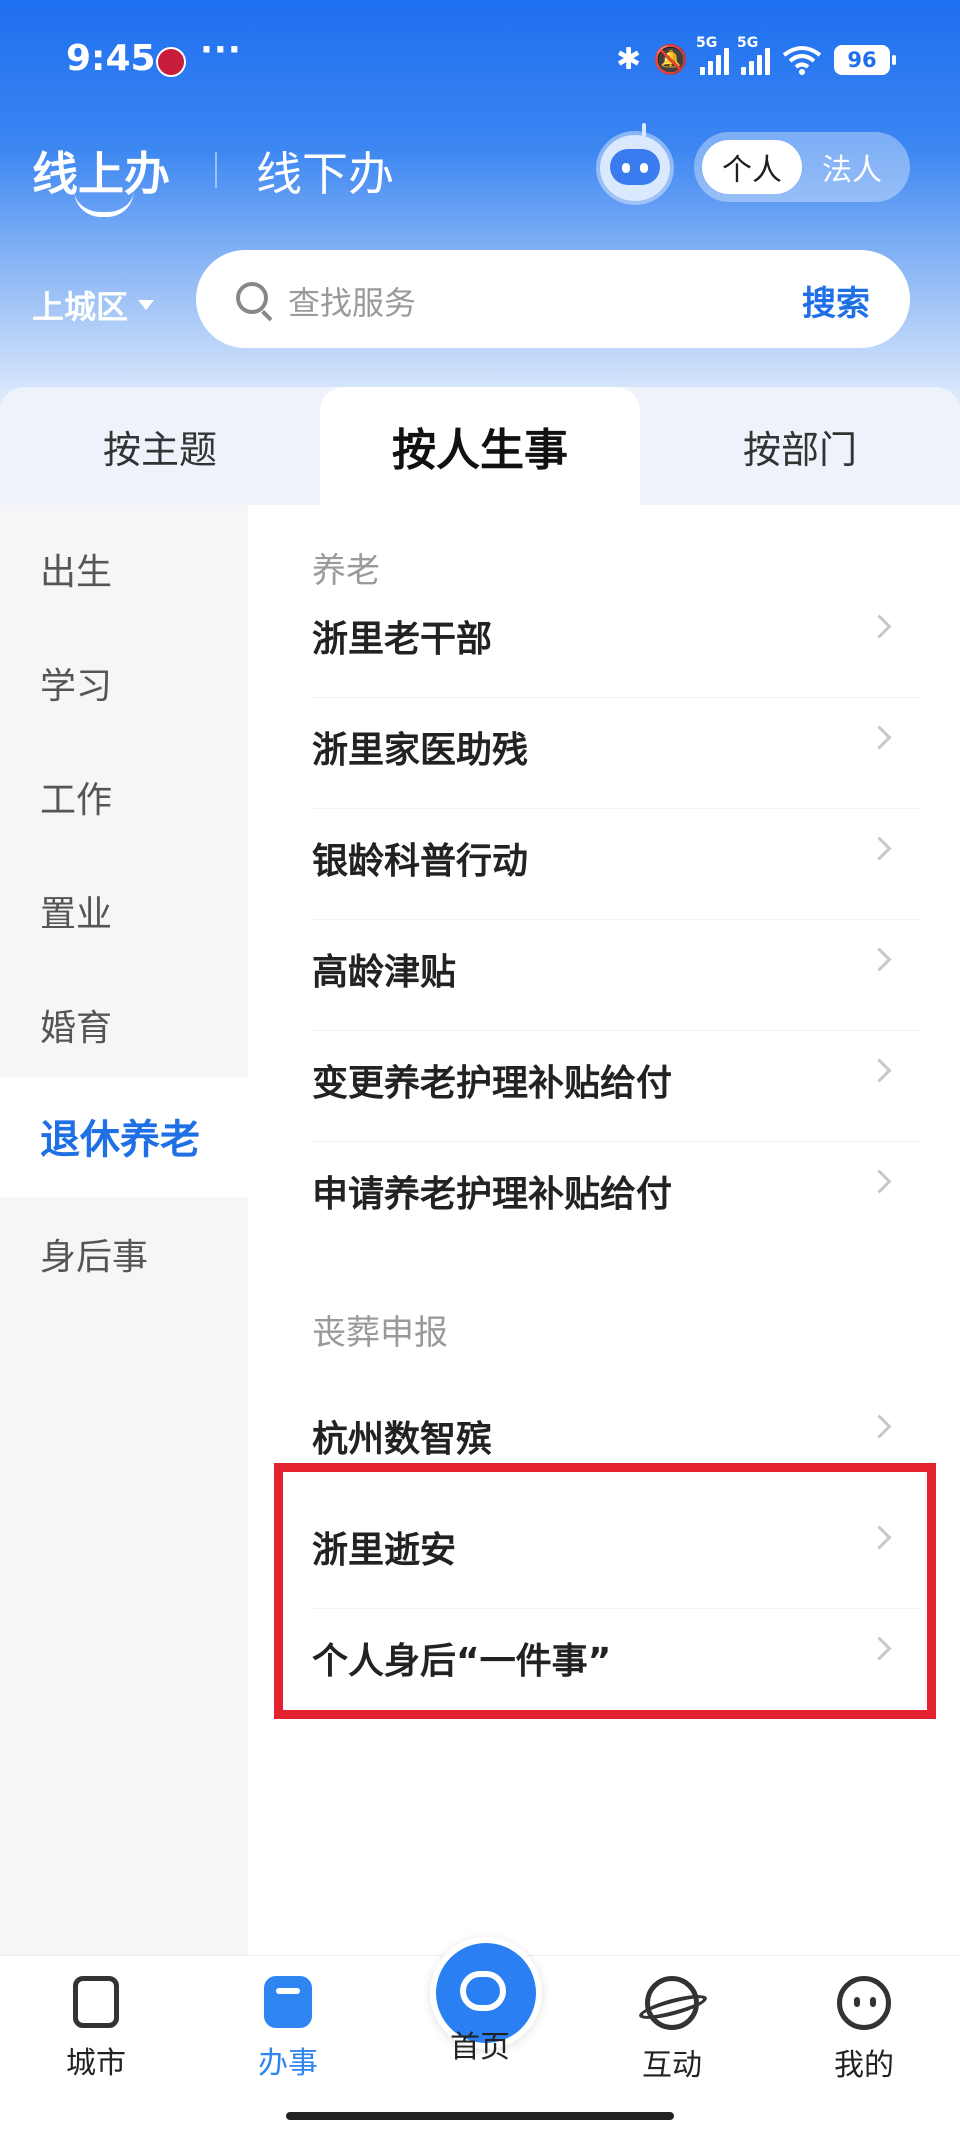 The width and height of the screenshot is (960, 2134). I want to click on sidebar-item-study: 学习, so click(76, 683).